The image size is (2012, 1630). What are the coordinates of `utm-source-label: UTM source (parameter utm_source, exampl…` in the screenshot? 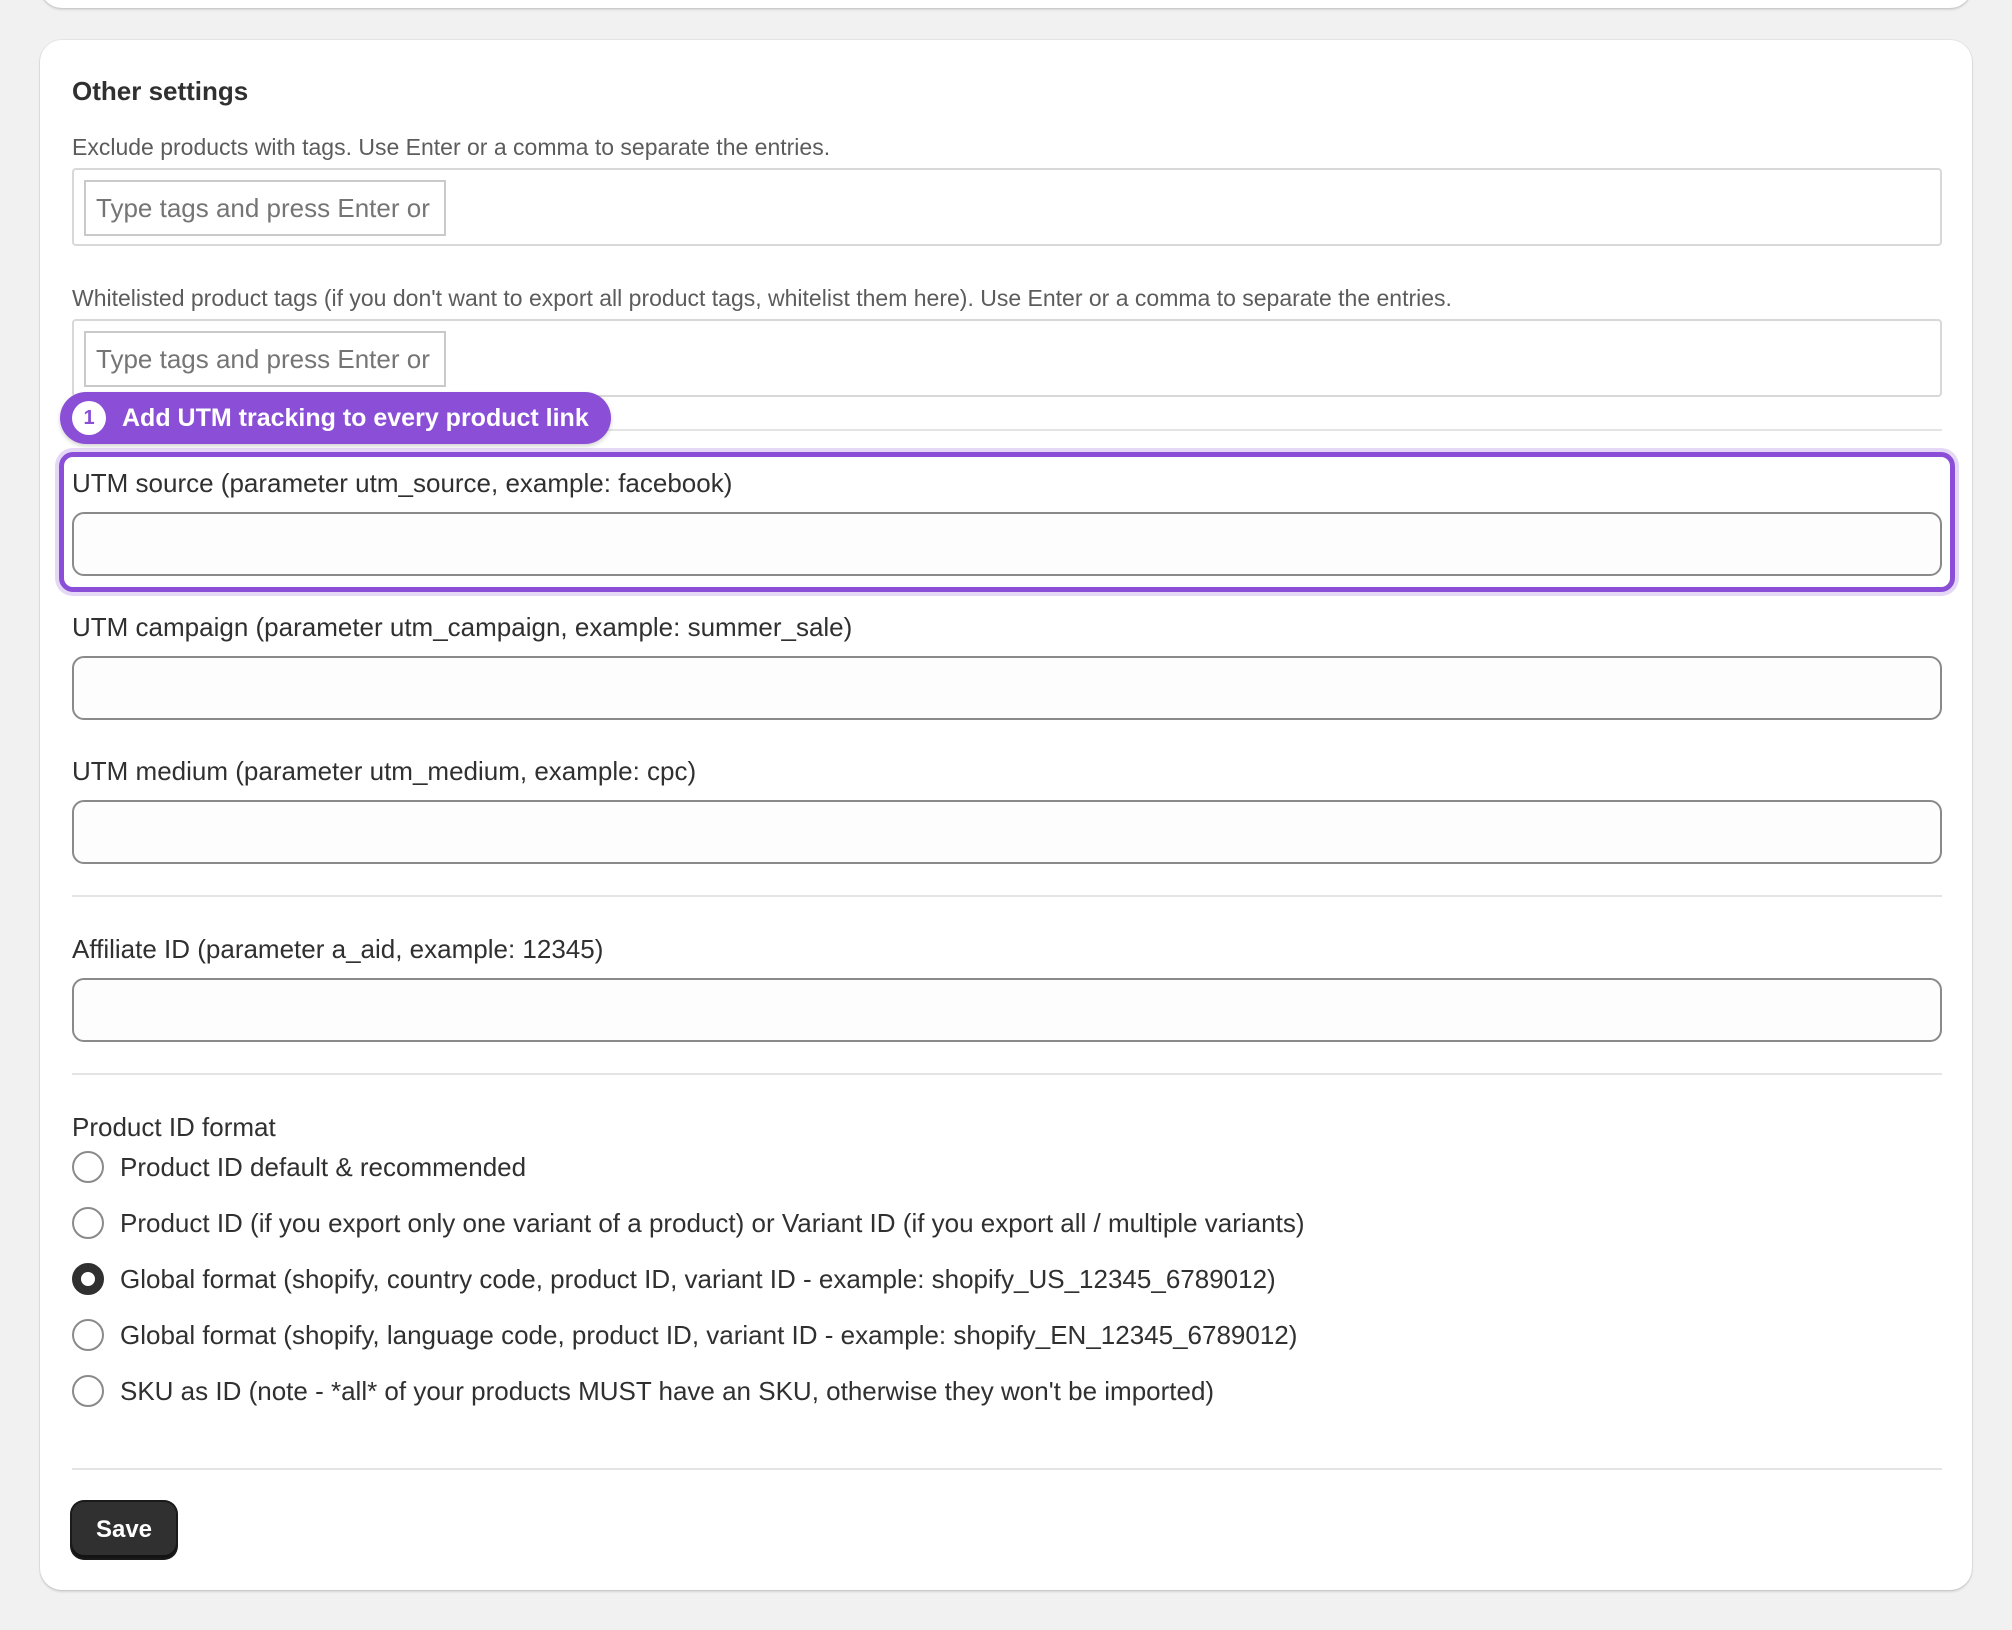 It's located at (402, 483).